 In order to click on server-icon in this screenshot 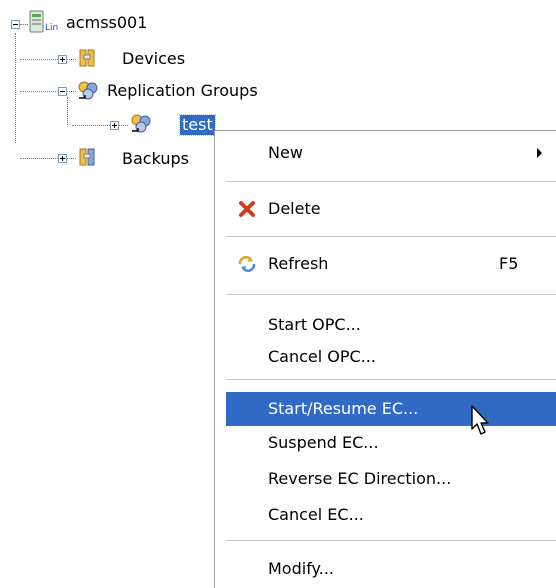, I will do `click(36, 21)`.